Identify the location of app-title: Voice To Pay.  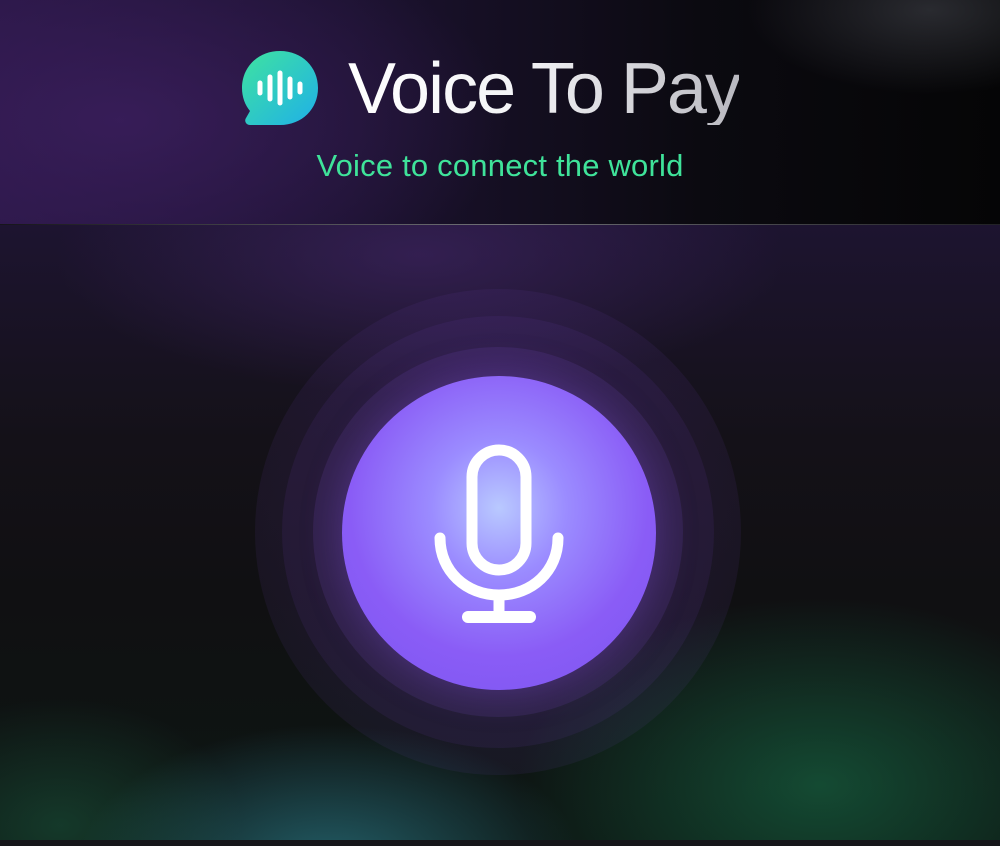
(544, 89).